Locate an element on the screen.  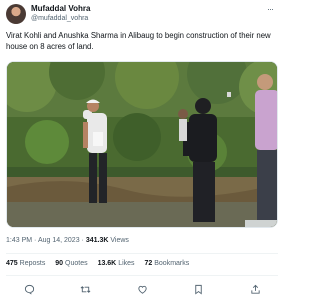
more-icon: ··· is located at coordinates (270, 10).